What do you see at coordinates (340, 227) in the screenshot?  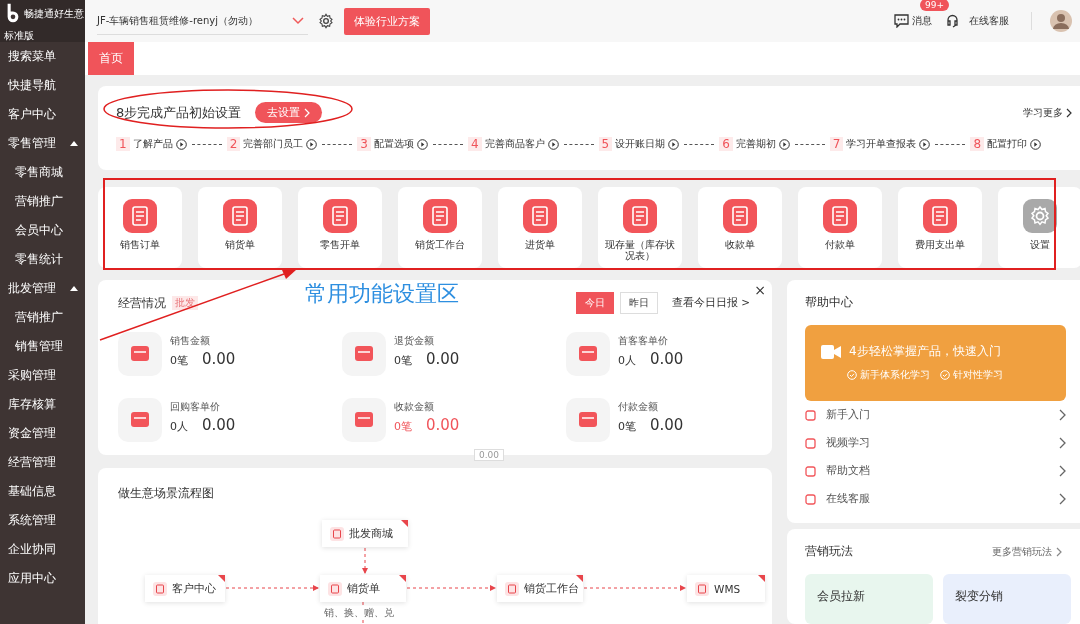 I see `quick-function-tile: 零售开单` at bounding box center [340, 227].